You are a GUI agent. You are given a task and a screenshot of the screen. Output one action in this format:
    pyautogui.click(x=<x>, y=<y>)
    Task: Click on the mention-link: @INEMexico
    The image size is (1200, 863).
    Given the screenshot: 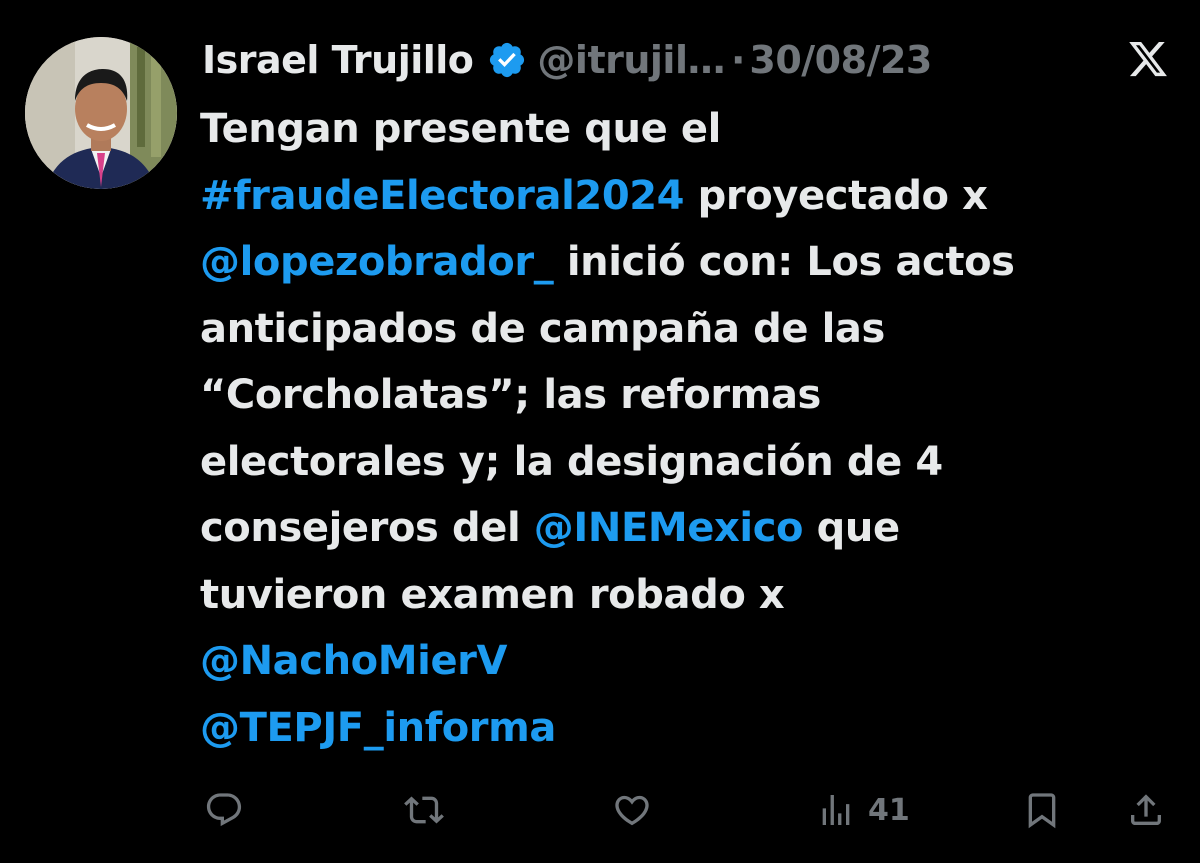 What is the action you would take?
    pyautogui.click(x=669, y=528)
    